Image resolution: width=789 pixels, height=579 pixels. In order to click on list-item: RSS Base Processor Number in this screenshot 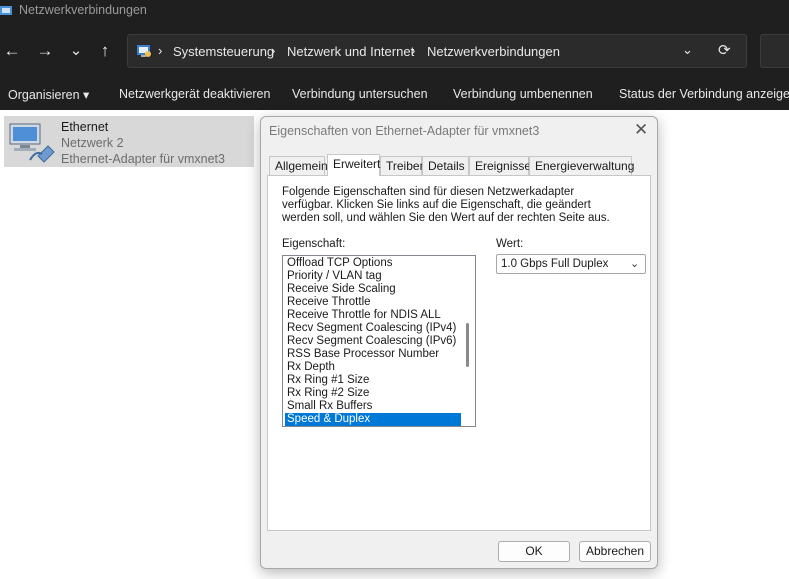, I will do `click(373, 354)`.